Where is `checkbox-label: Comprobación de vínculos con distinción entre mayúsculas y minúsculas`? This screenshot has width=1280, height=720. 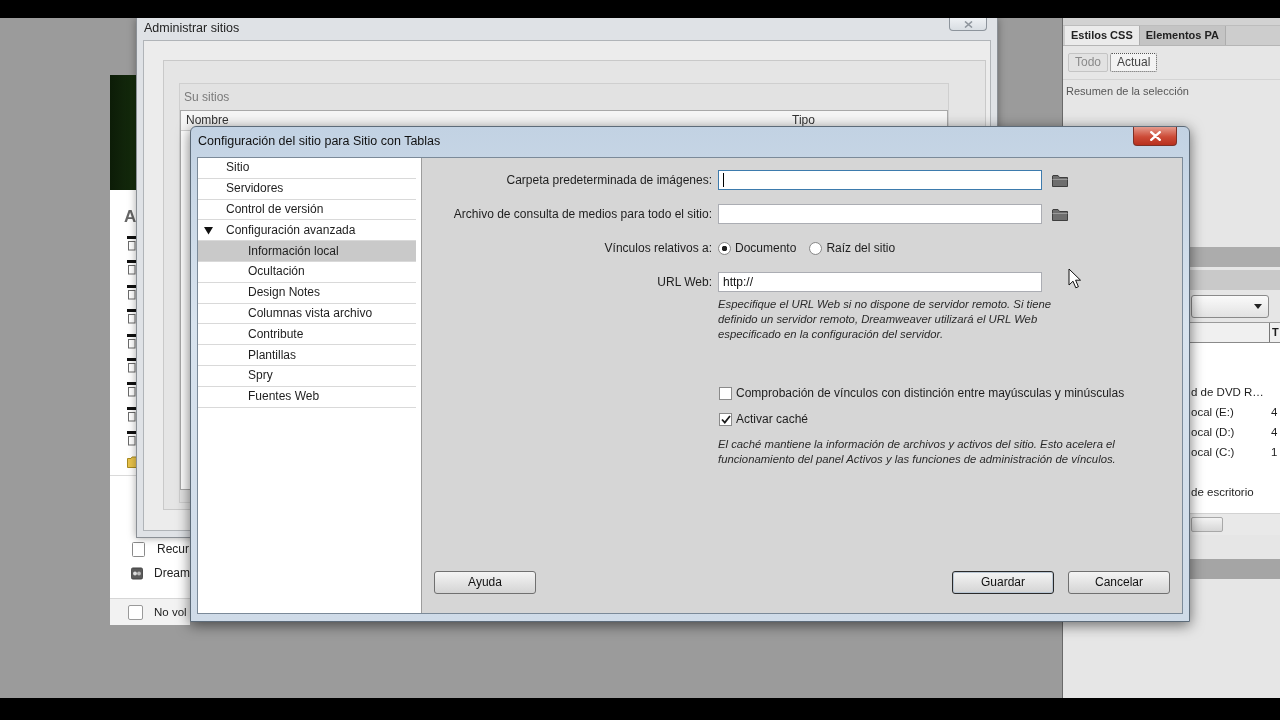
checkbox-label: Comprobación de vínculos con distinción entre mayúsculas y minúsculas is located at coordinates (930, 393).